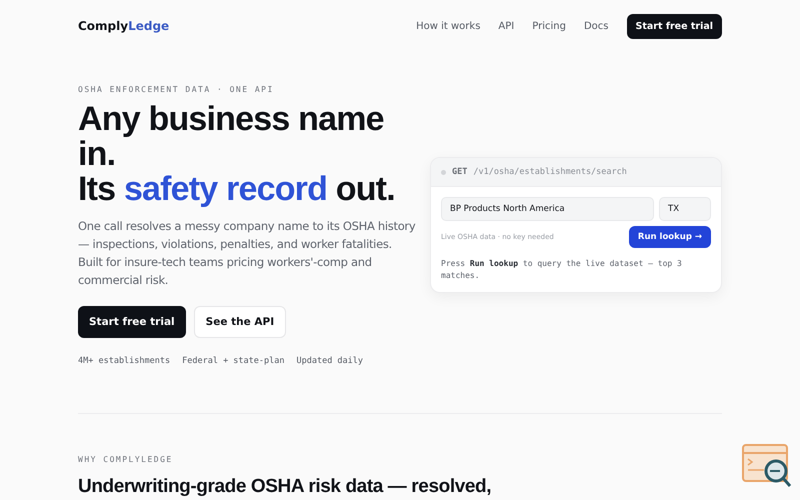 The width and height of the screenshot is (800, 500). I want to click on eyebrow-text: WHY COMPLYLEDGE, so click(126, 459).